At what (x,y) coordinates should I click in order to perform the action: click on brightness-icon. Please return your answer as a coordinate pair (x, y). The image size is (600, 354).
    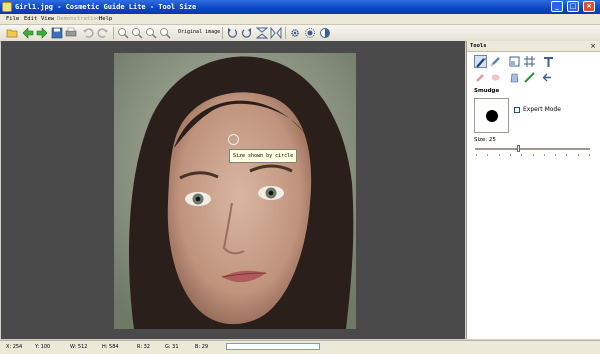
    Looking at the image, I should click on (310, 33).